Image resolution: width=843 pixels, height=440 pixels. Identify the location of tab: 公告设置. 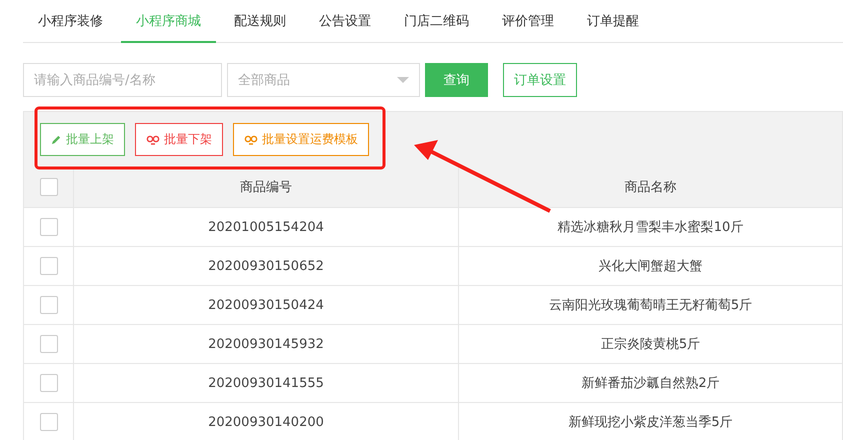
(345, 21).